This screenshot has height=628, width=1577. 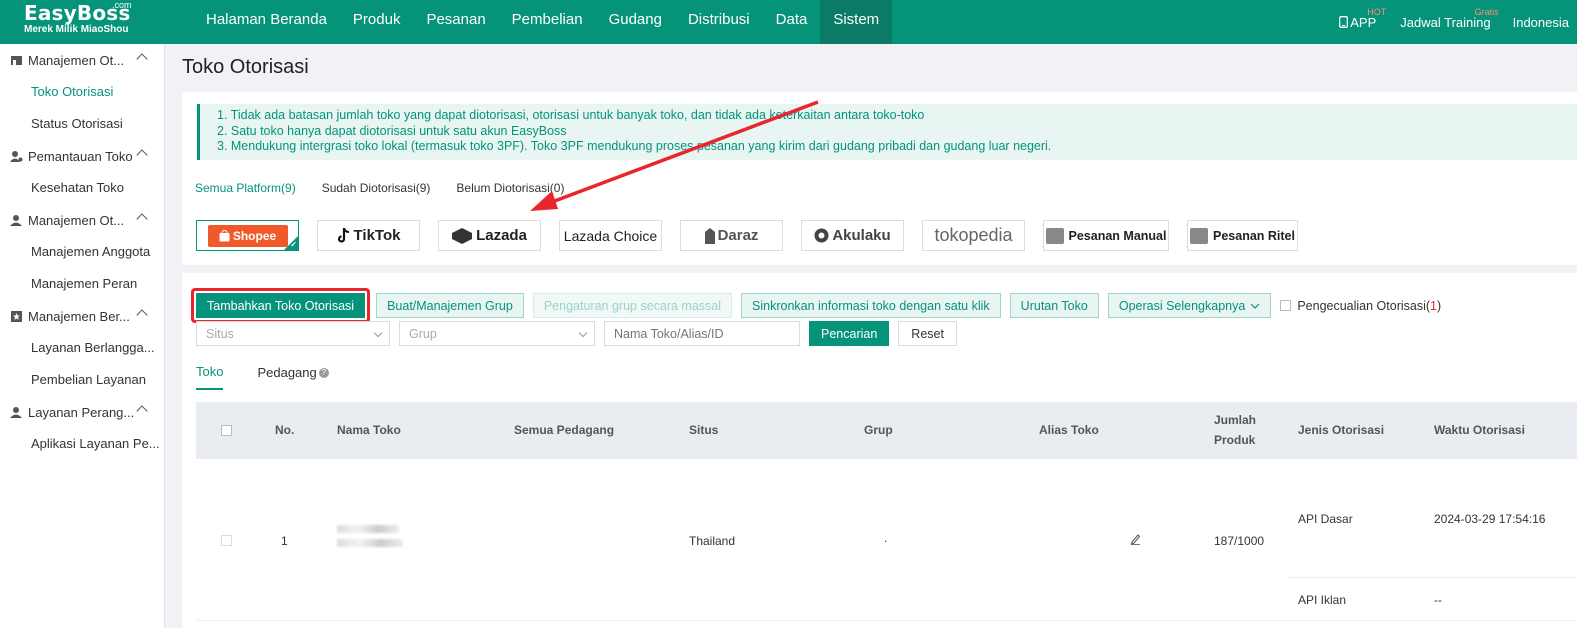 I want to click on nav-data: Data, so click(x=792, y=22).